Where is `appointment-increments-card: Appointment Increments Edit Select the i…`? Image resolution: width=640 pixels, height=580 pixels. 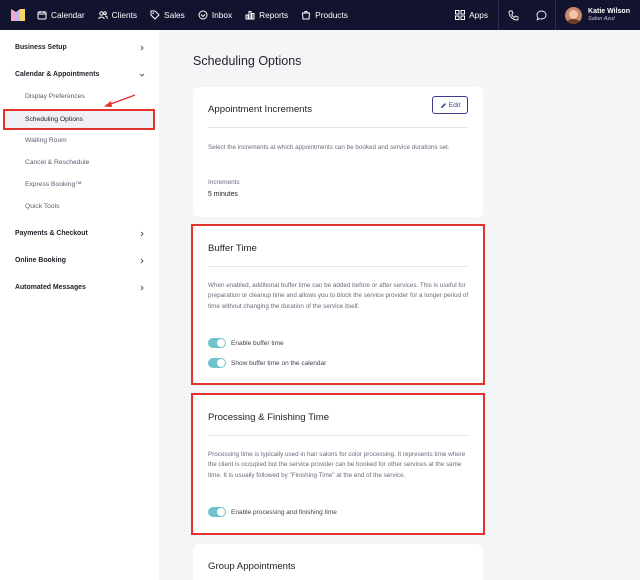 appointment-increments-card: Appointment Increments Edit Select the i… is located at coordinates (338, 152).